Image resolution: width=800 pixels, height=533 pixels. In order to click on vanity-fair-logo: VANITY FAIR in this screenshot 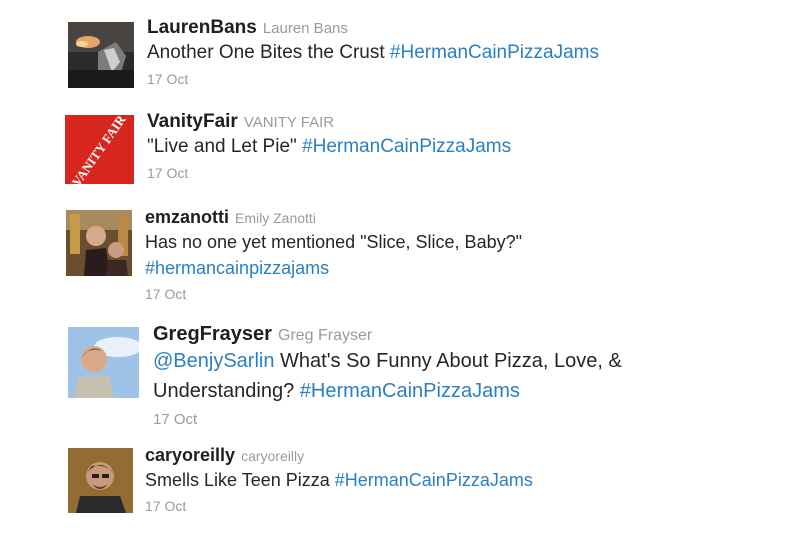, I will do `click(99, 149)`.